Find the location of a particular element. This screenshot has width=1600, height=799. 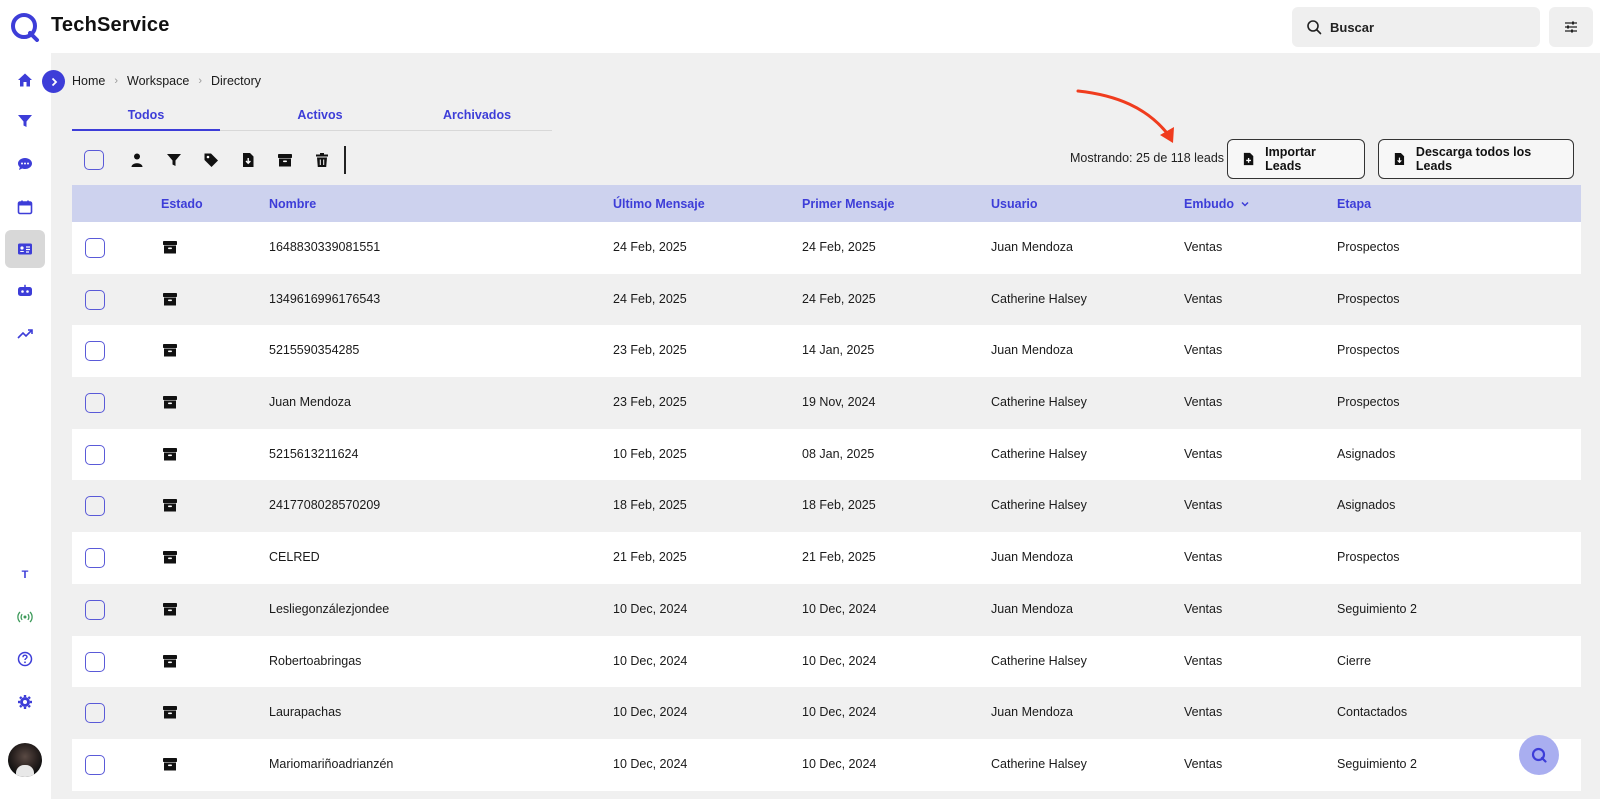

cell-usuario: Juan Mendoza is located at coordinates (1032, 608).